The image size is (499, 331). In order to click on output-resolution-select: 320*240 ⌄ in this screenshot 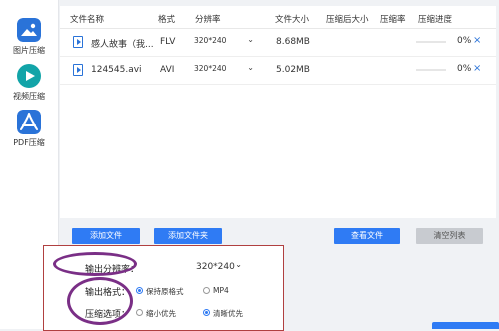, I will do `click(219, 266)`.